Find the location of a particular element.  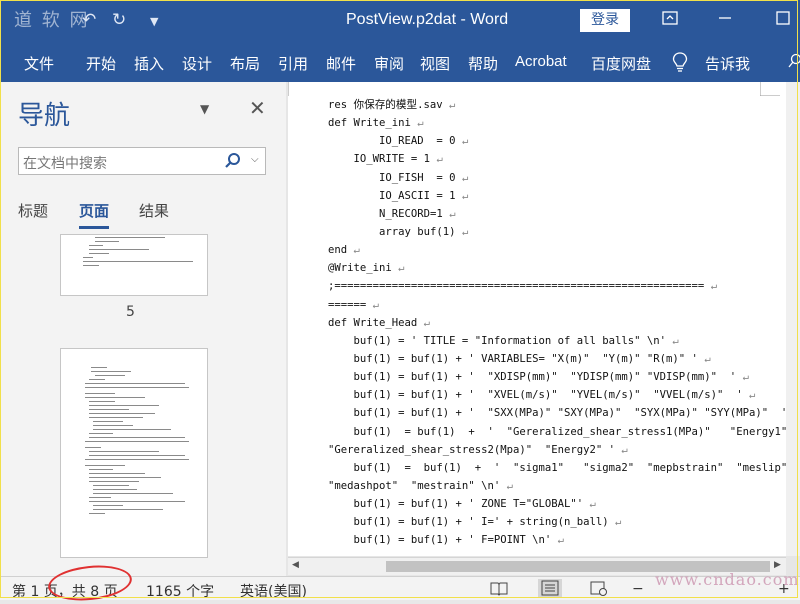

document-line: res 你保存的模型.sav ↵ is located at coordinates (563, 105).